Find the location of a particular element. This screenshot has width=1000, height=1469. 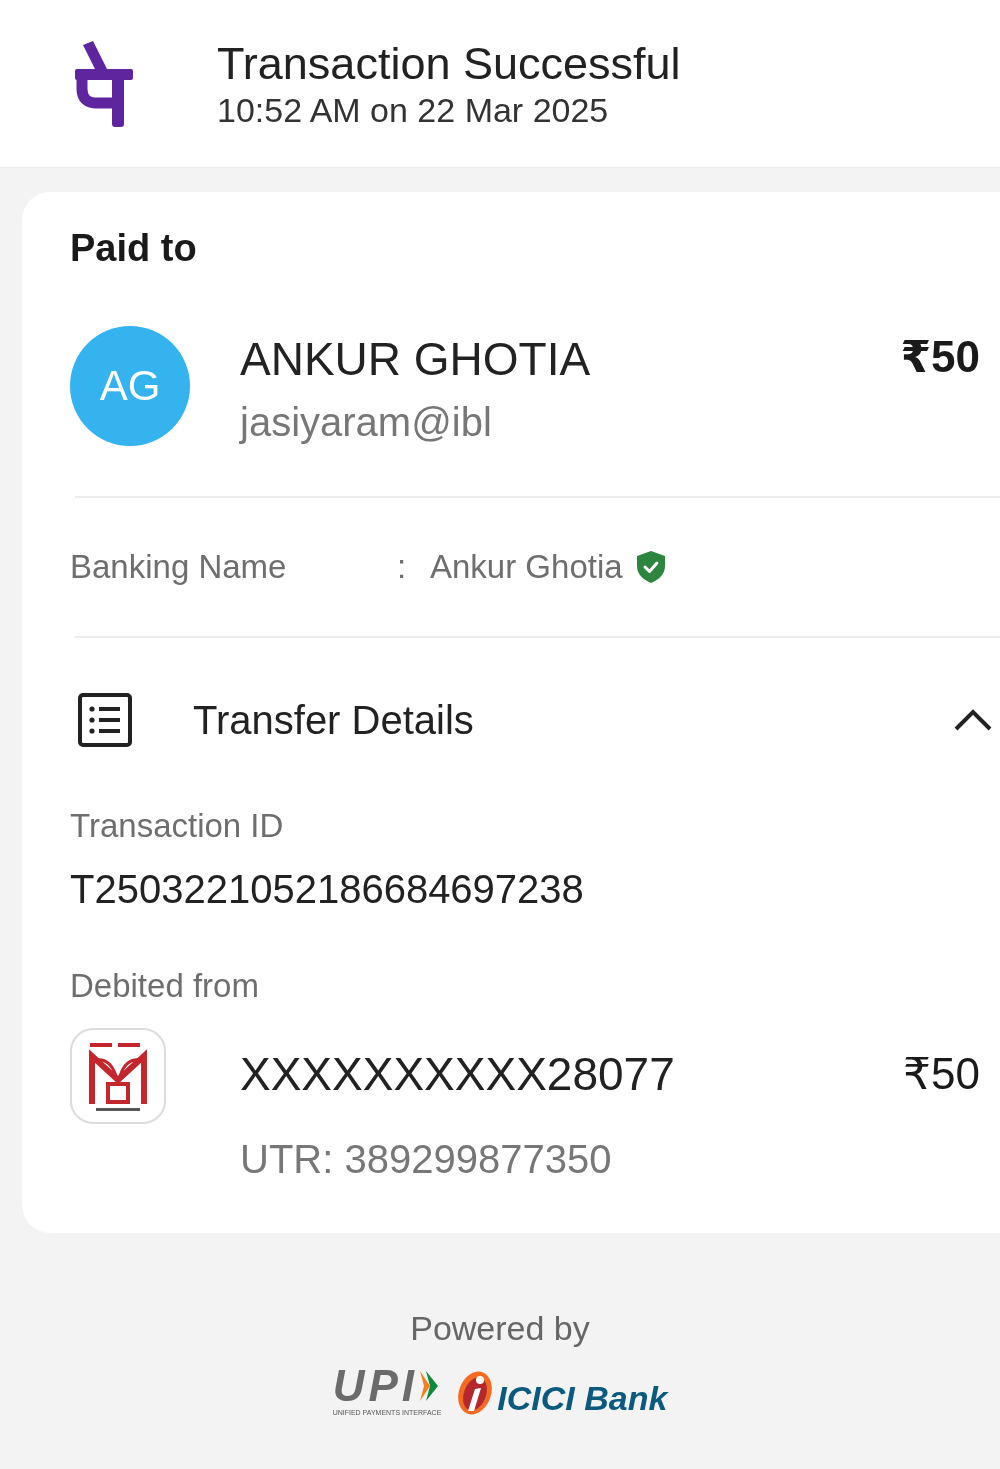

utr-number: UTR: 389299877350 is located at coordinates (426, 1159).